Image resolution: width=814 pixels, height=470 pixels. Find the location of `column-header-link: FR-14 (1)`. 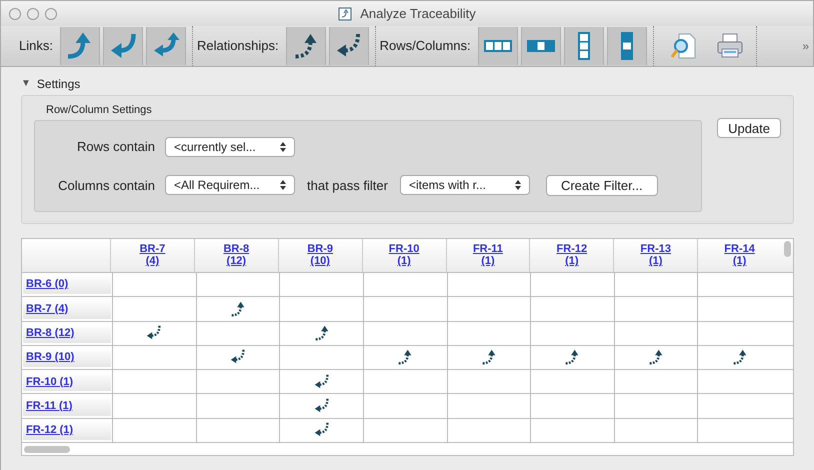

column-header-link: FR-14 (1) is located at coordinates (739, 255).